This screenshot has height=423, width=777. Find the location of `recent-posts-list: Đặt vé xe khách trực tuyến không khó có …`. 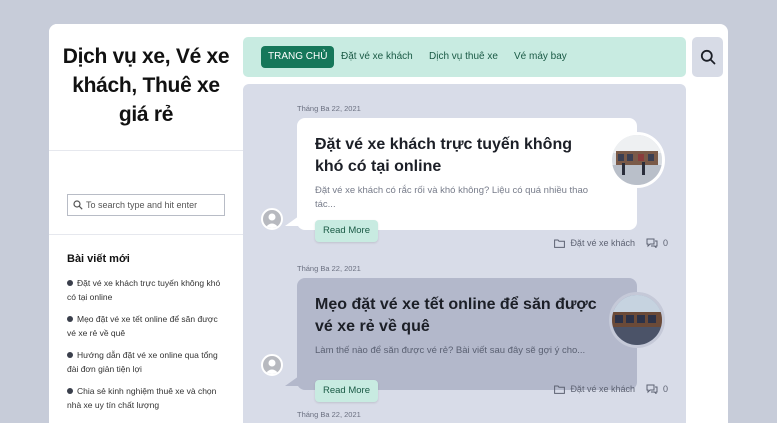

recent-posts-list: Đặt vé xe khách trực tuyến không khó có … is located at coordinates (148, 348).